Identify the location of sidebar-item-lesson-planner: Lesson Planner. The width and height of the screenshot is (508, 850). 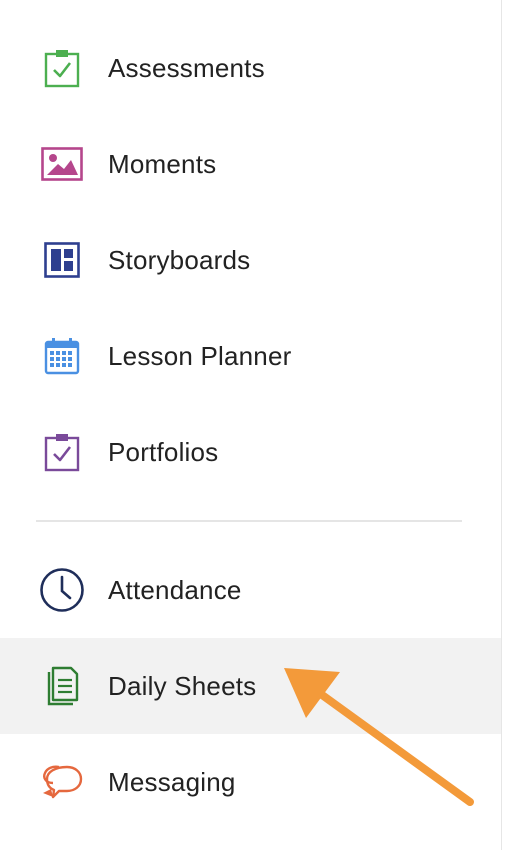
(250, 356).